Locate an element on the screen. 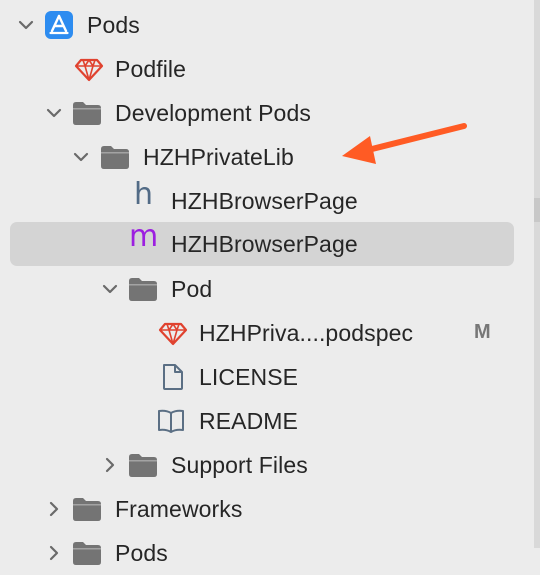  tree-row-pod: Pod is located at coordinates (267, 289).